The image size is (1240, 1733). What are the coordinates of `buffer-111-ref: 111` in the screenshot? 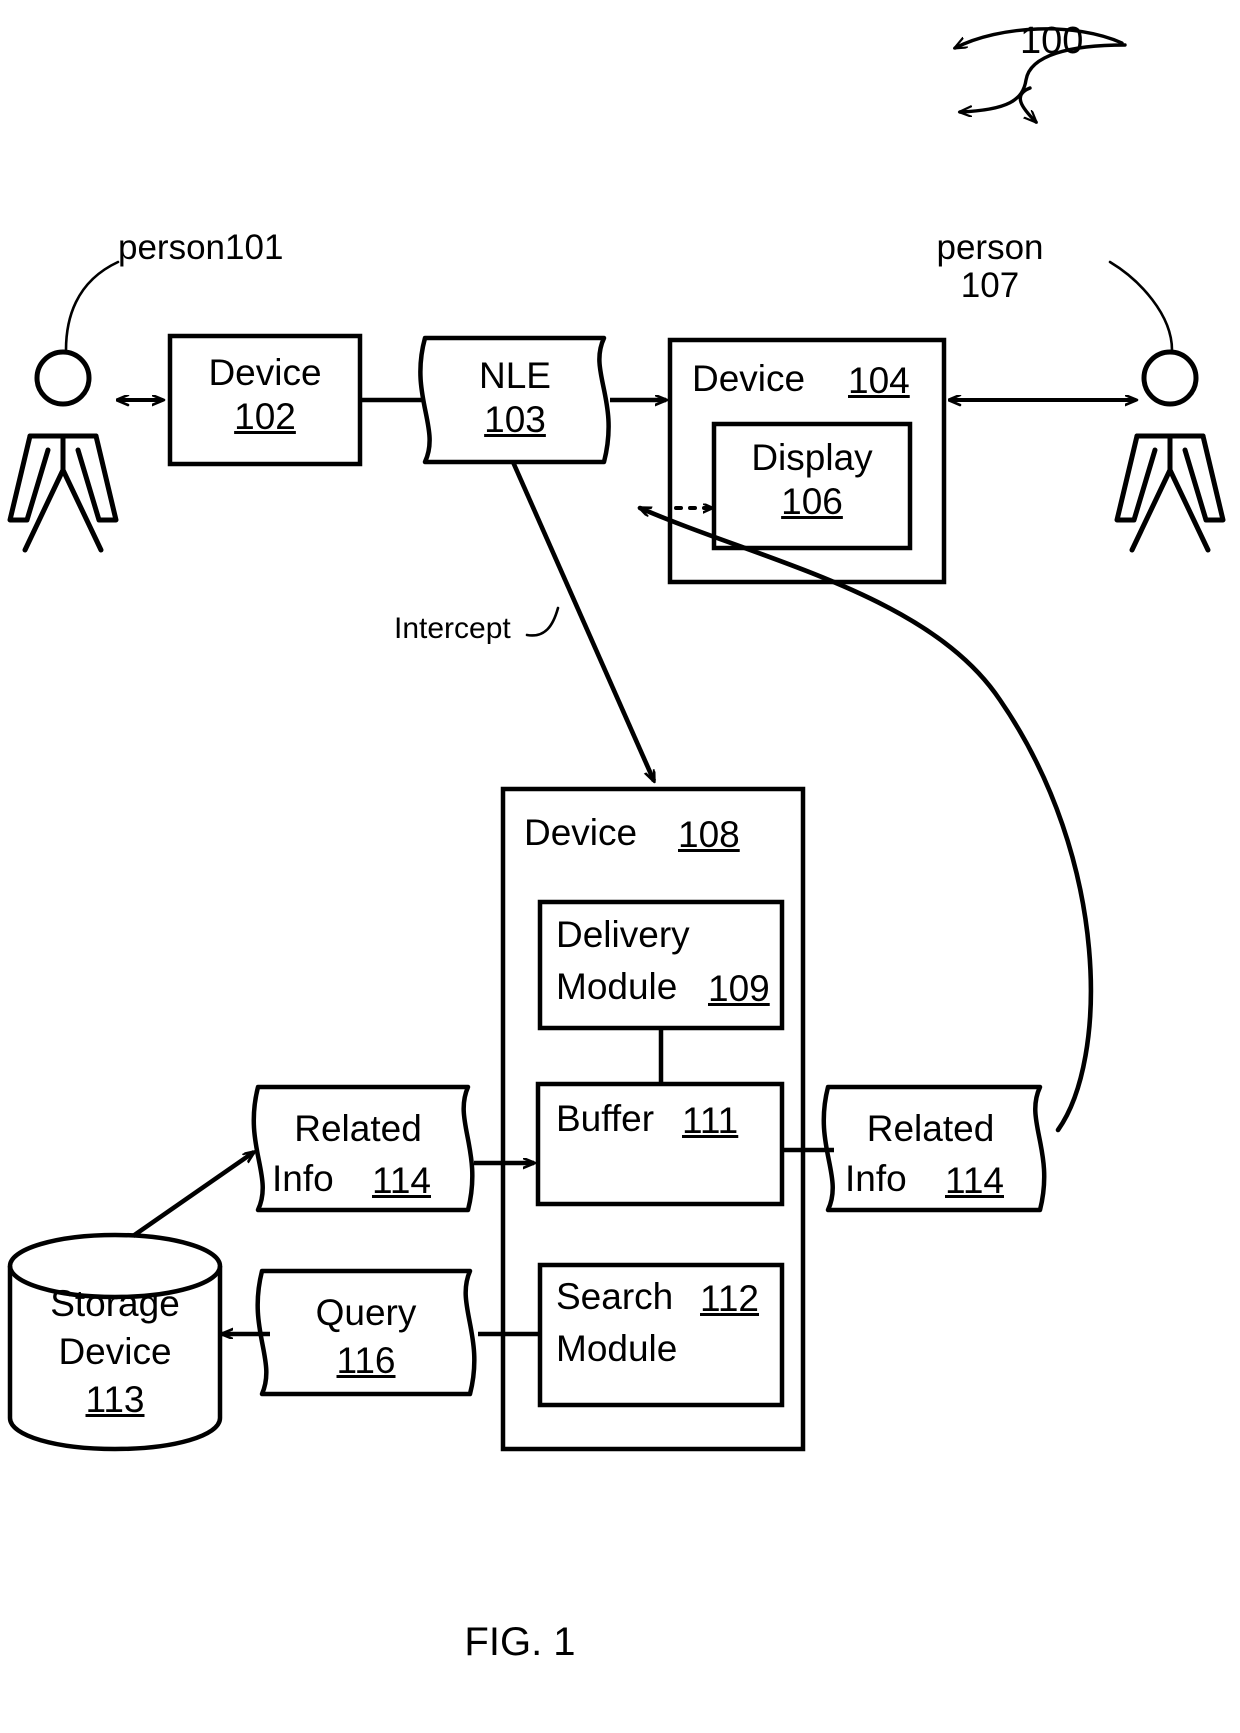 It's located at (710, 1120).